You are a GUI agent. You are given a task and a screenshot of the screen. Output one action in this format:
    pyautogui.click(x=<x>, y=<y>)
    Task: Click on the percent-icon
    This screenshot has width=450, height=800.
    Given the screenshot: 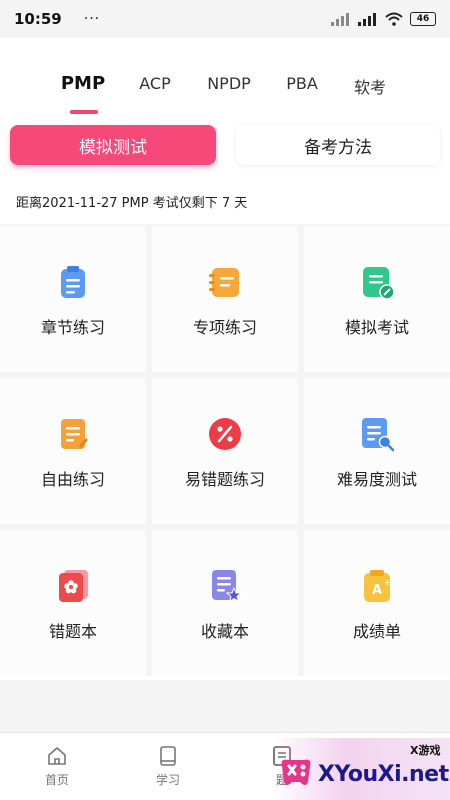 What is the action you would take?
    pyautogui.click(x=225, y=434)
    